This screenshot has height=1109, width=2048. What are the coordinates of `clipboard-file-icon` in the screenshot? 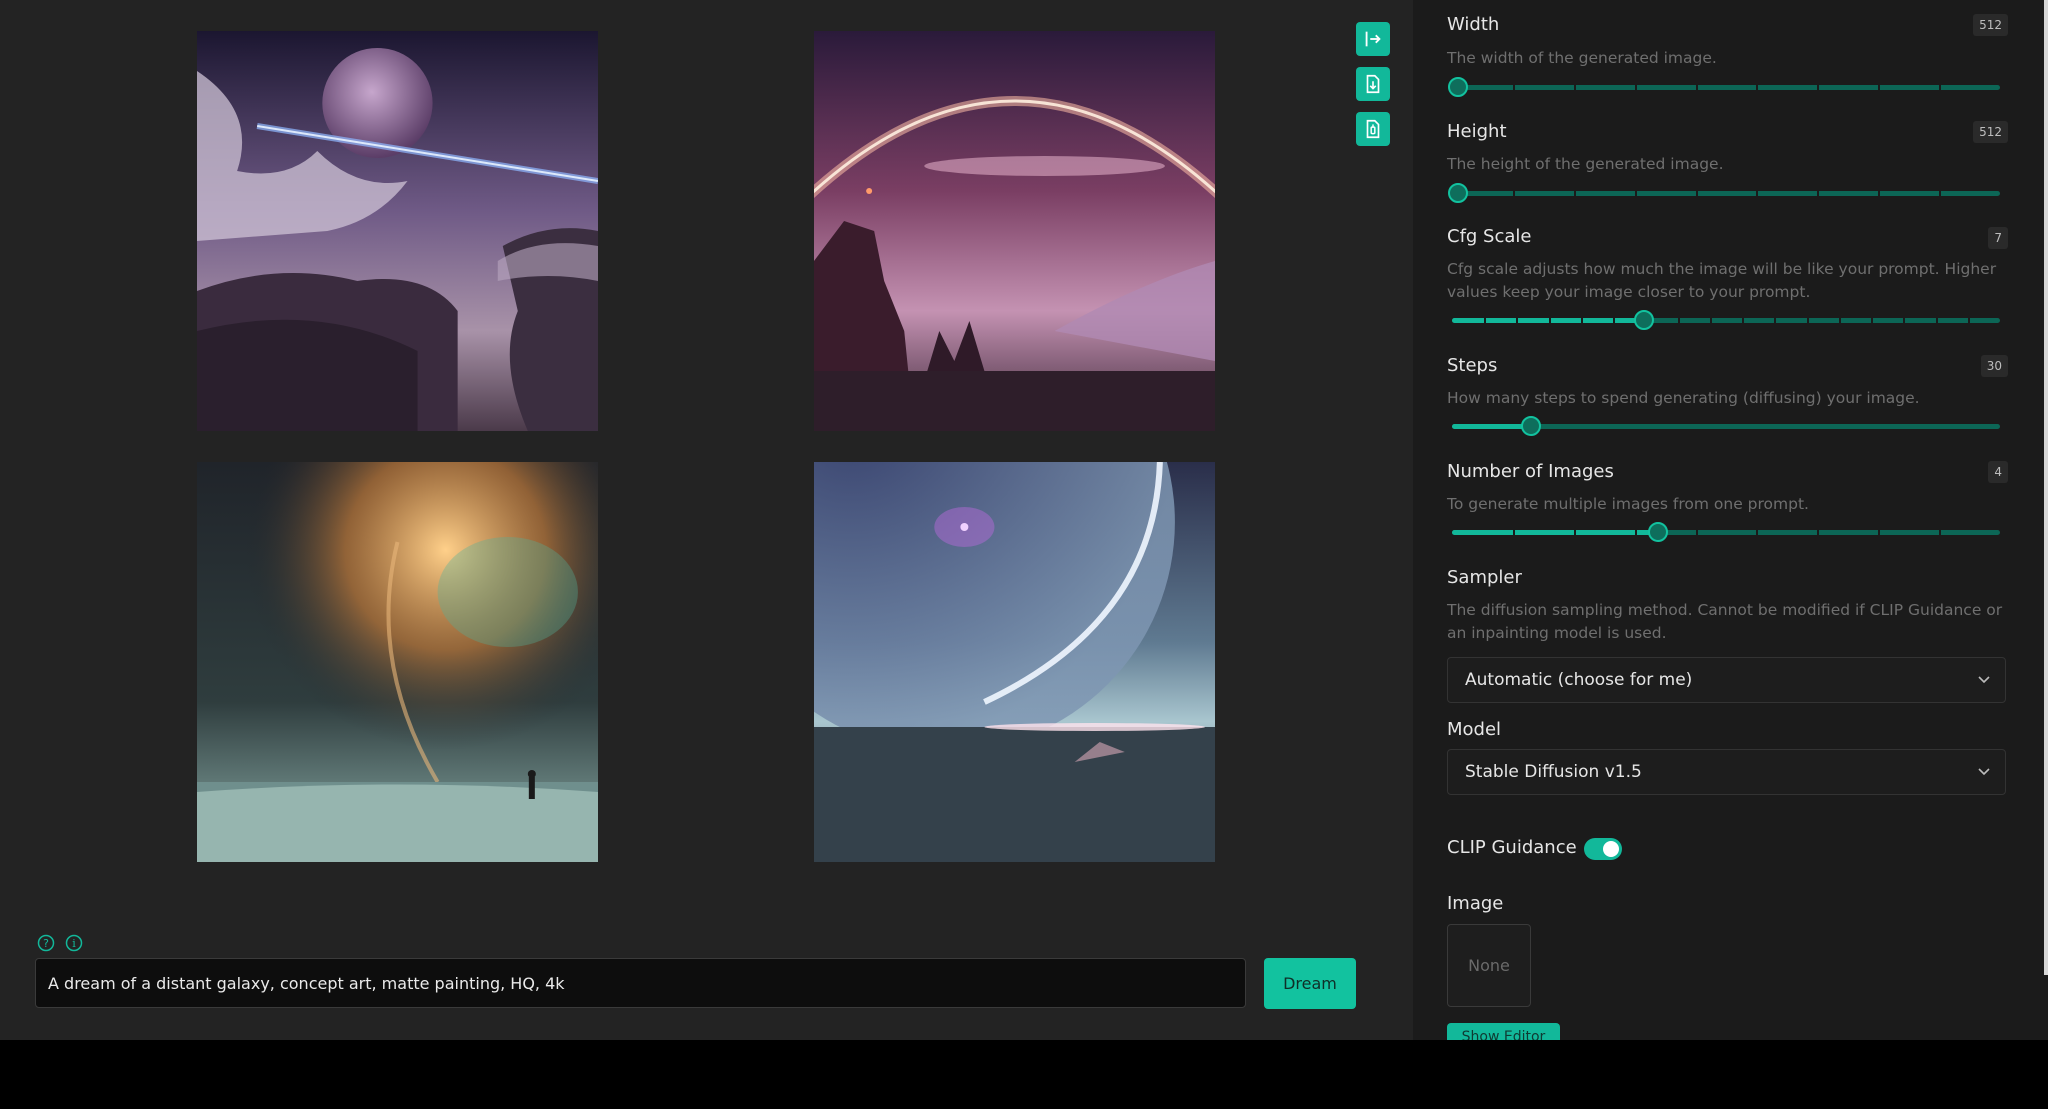 It's located at (1373, 129).